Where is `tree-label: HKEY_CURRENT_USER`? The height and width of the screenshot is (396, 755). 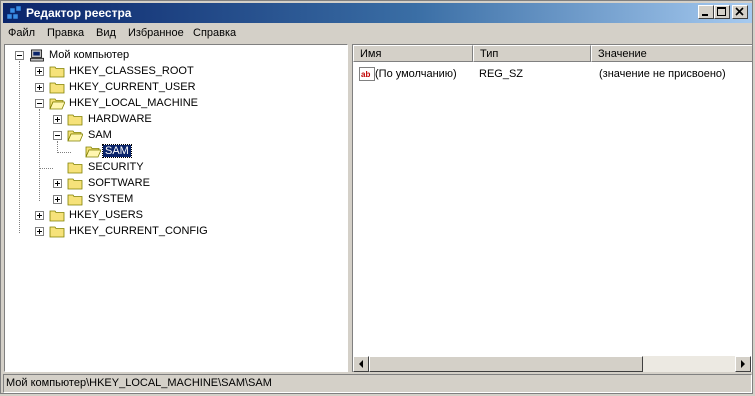 tree-label: HKEY_CURRENT_USER is located at coordinates (132, 87).